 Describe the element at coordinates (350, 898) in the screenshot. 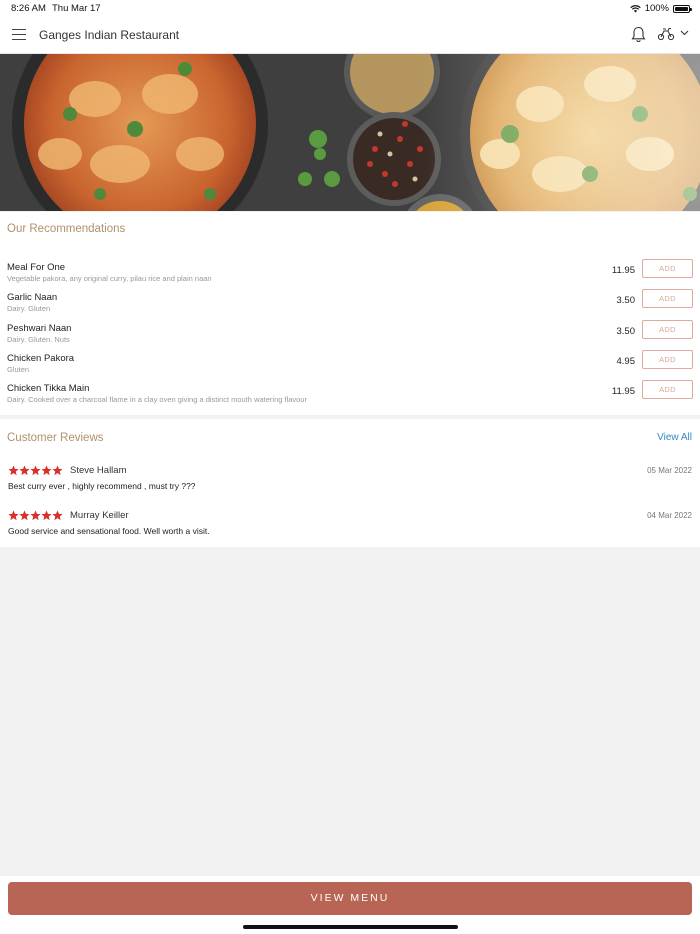

I see `view-menu-button: VIEW MENU` at that location.